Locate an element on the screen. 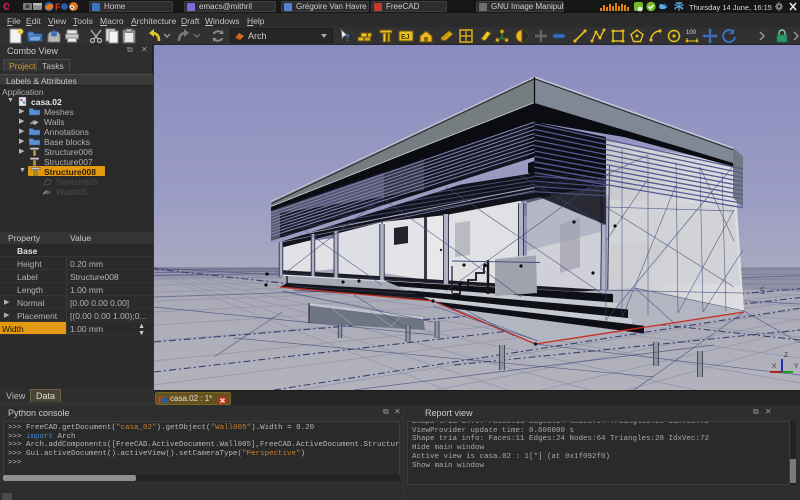 This screenshot has height=500, width=800. svg-text: EJ is located at coordinates (405, 37).